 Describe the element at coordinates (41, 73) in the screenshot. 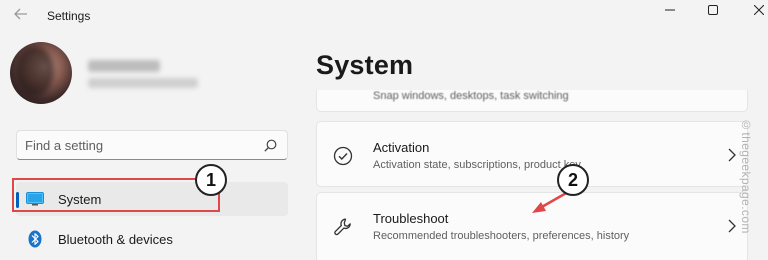

I see `avatar` at that location.